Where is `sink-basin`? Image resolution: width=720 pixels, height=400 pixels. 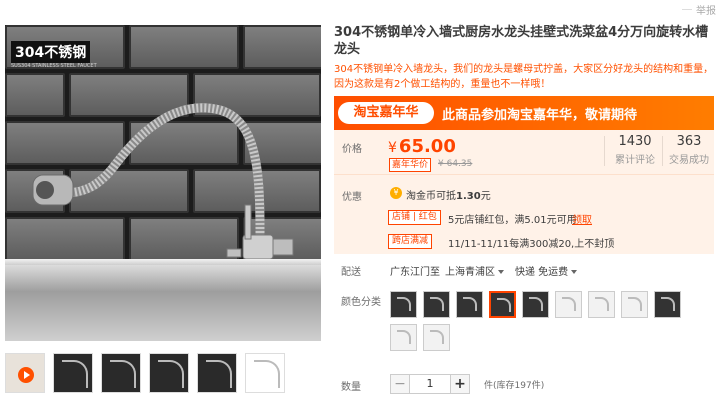
sink-basin is located at coordinates (163, 303).